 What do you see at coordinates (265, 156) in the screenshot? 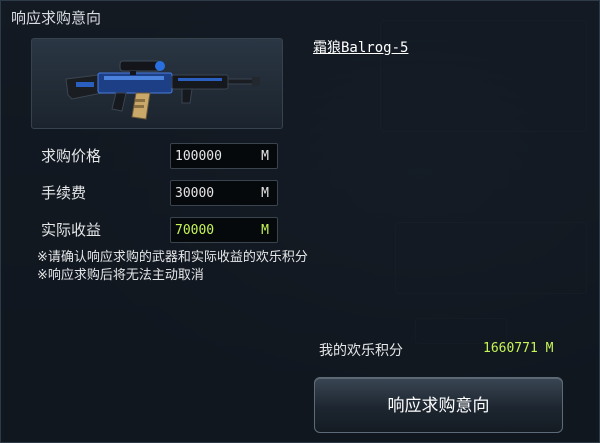
I see `price-unit: M` at bounding box center [265, 156].